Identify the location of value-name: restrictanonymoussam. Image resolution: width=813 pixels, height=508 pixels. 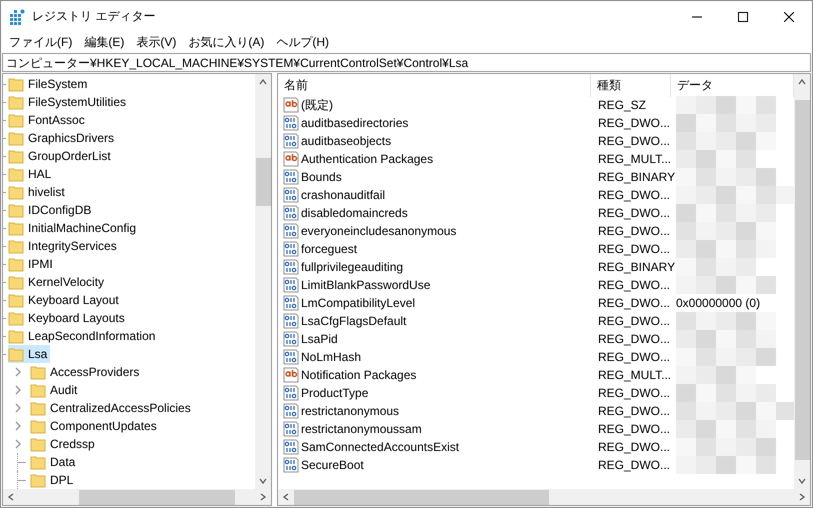
(434, 429).